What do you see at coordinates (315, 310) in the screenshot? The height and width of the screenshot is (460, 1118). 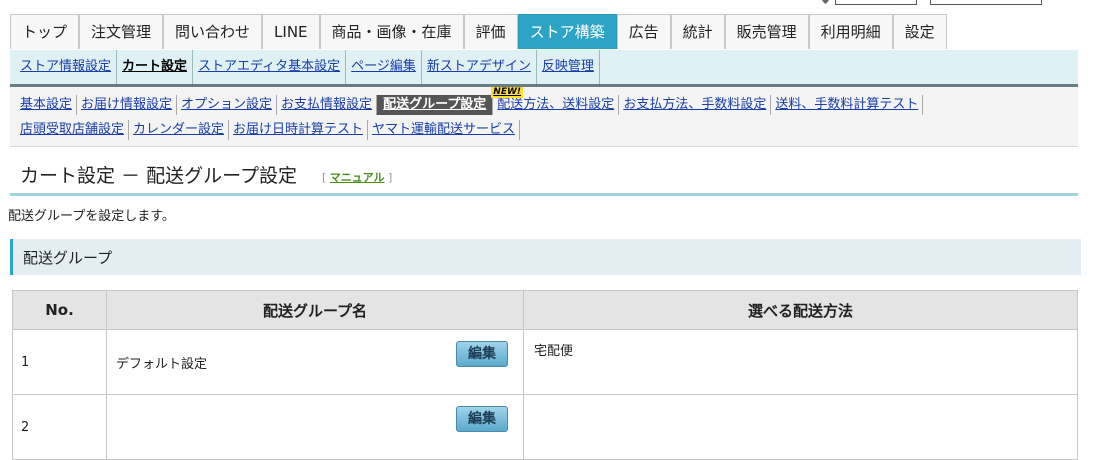 I see `col-header-name: 配送グループ名` at bounding box center [315, 310].